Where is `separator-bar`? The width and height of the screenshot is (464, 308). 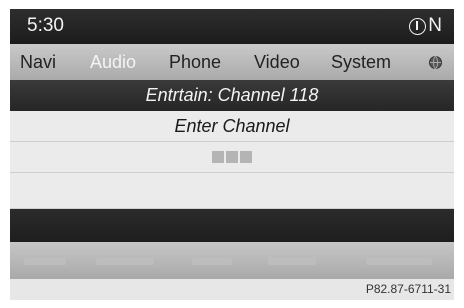 separator-bar is located at coordinates (232, 225).